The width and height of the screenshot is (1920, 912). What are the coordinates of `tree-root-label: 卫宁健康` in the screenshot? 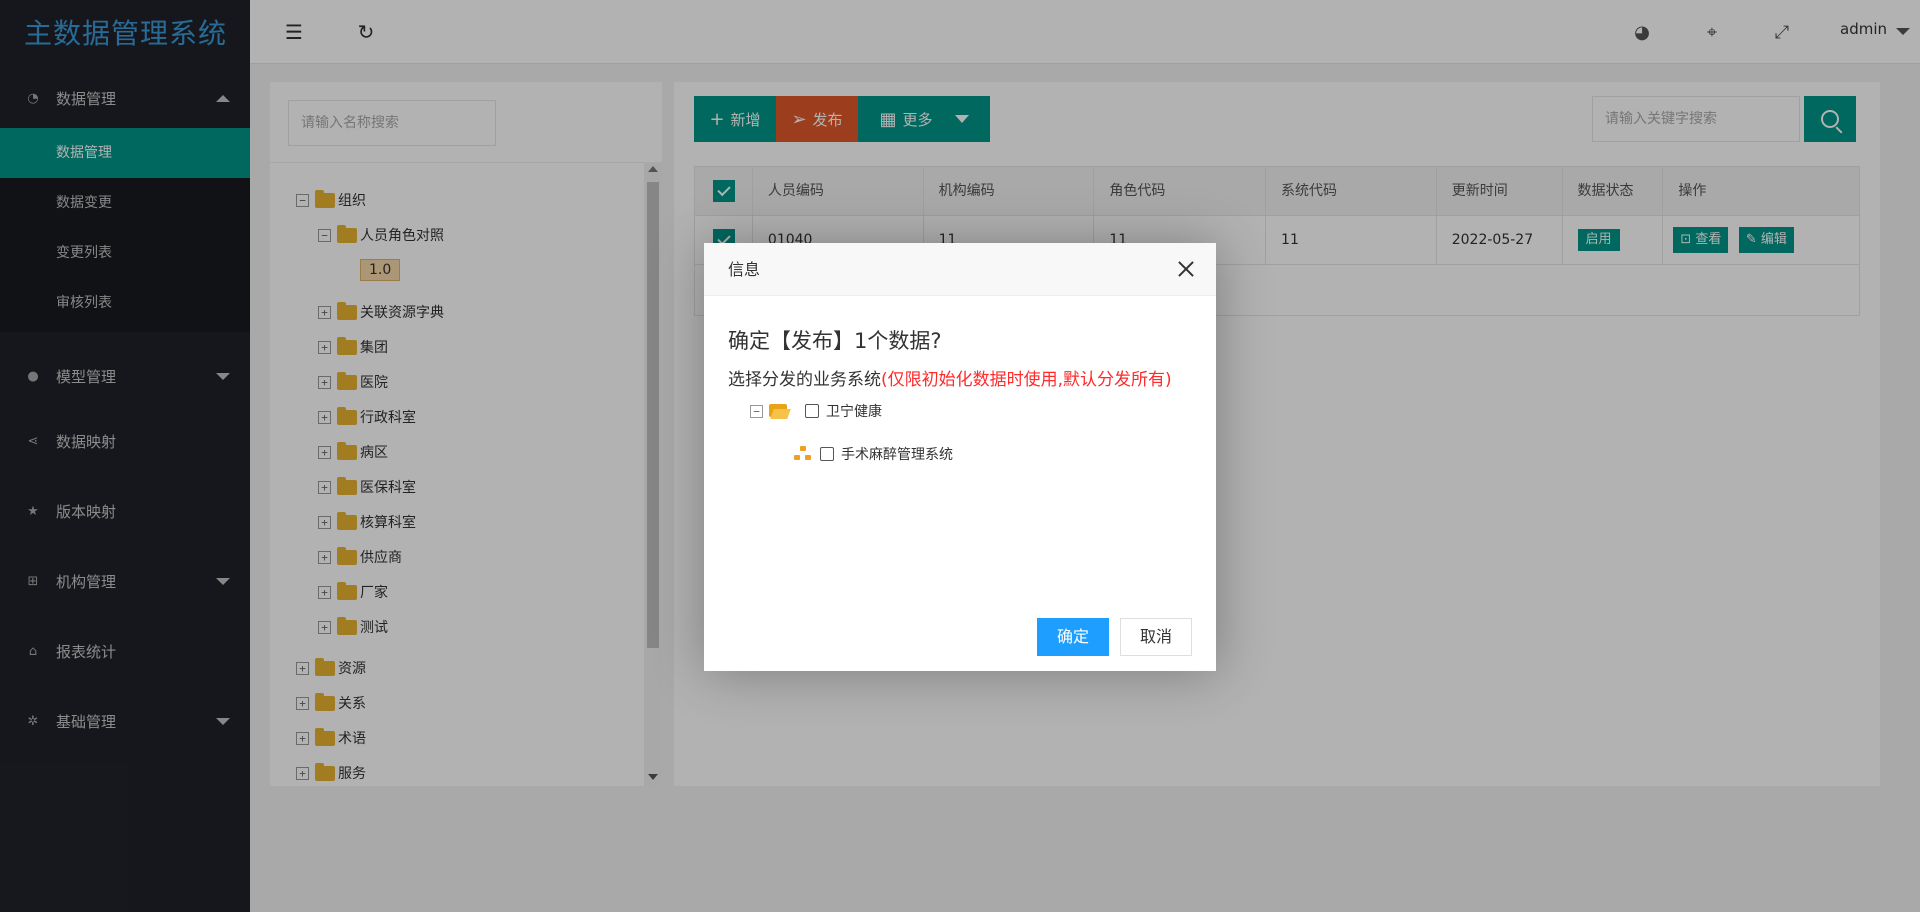 It's located at (854, 412).